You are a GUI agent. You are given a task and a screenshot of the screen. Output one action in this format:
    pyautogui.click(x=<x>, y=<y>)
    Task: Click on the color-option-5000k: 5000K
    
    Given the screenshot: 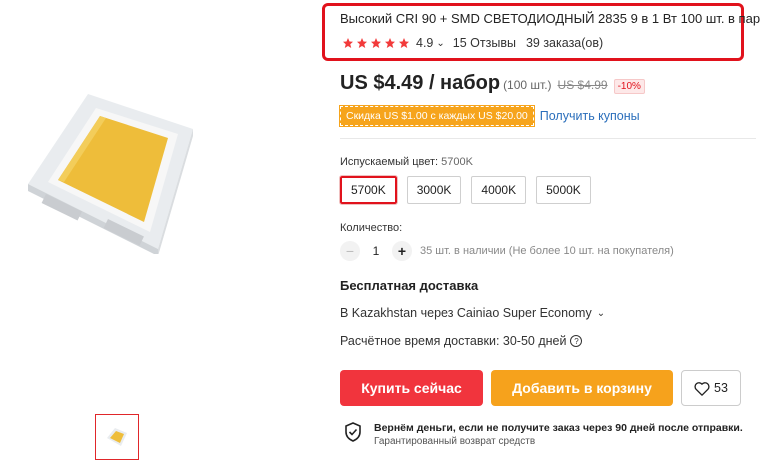 What is the action you would take?
    pyautogui.click(x=563, y=190)
    